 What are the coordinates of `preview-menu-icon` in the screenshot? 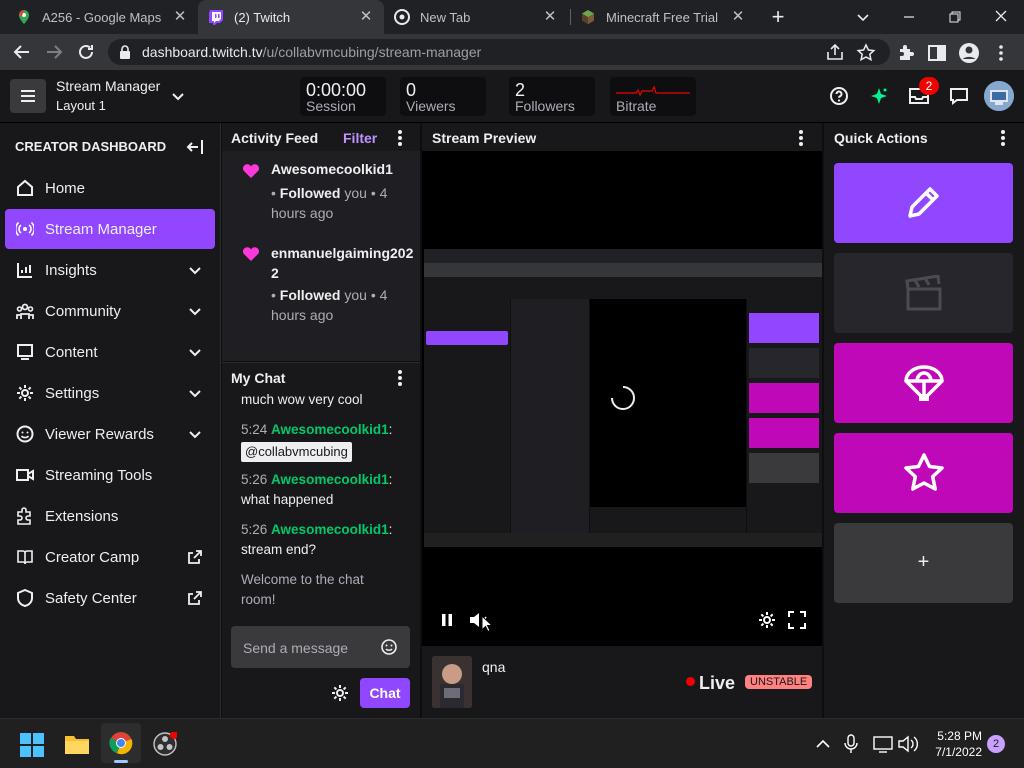 It's located at (801, 138).